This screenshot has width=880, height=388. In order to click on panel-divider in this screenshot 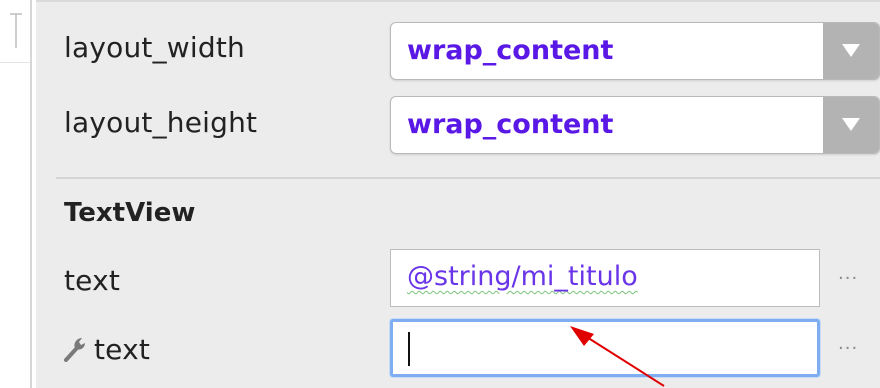, I will do `click(31, 194)`.